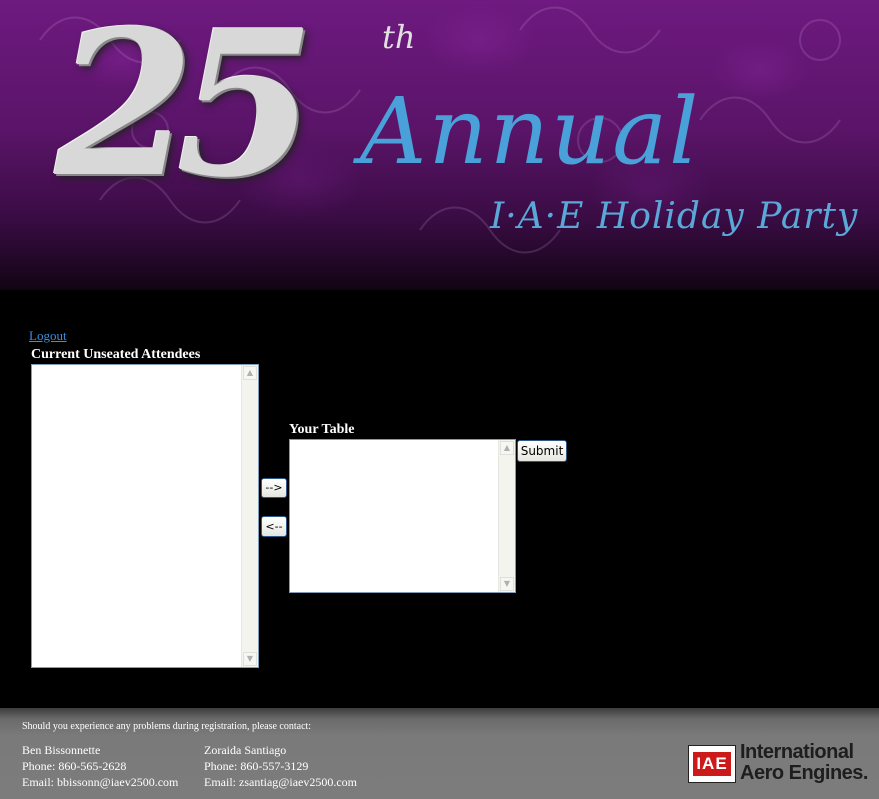 This screenshot has width=879, height=799. I want to click on move-to-table-button: -->, so click(274, 488).